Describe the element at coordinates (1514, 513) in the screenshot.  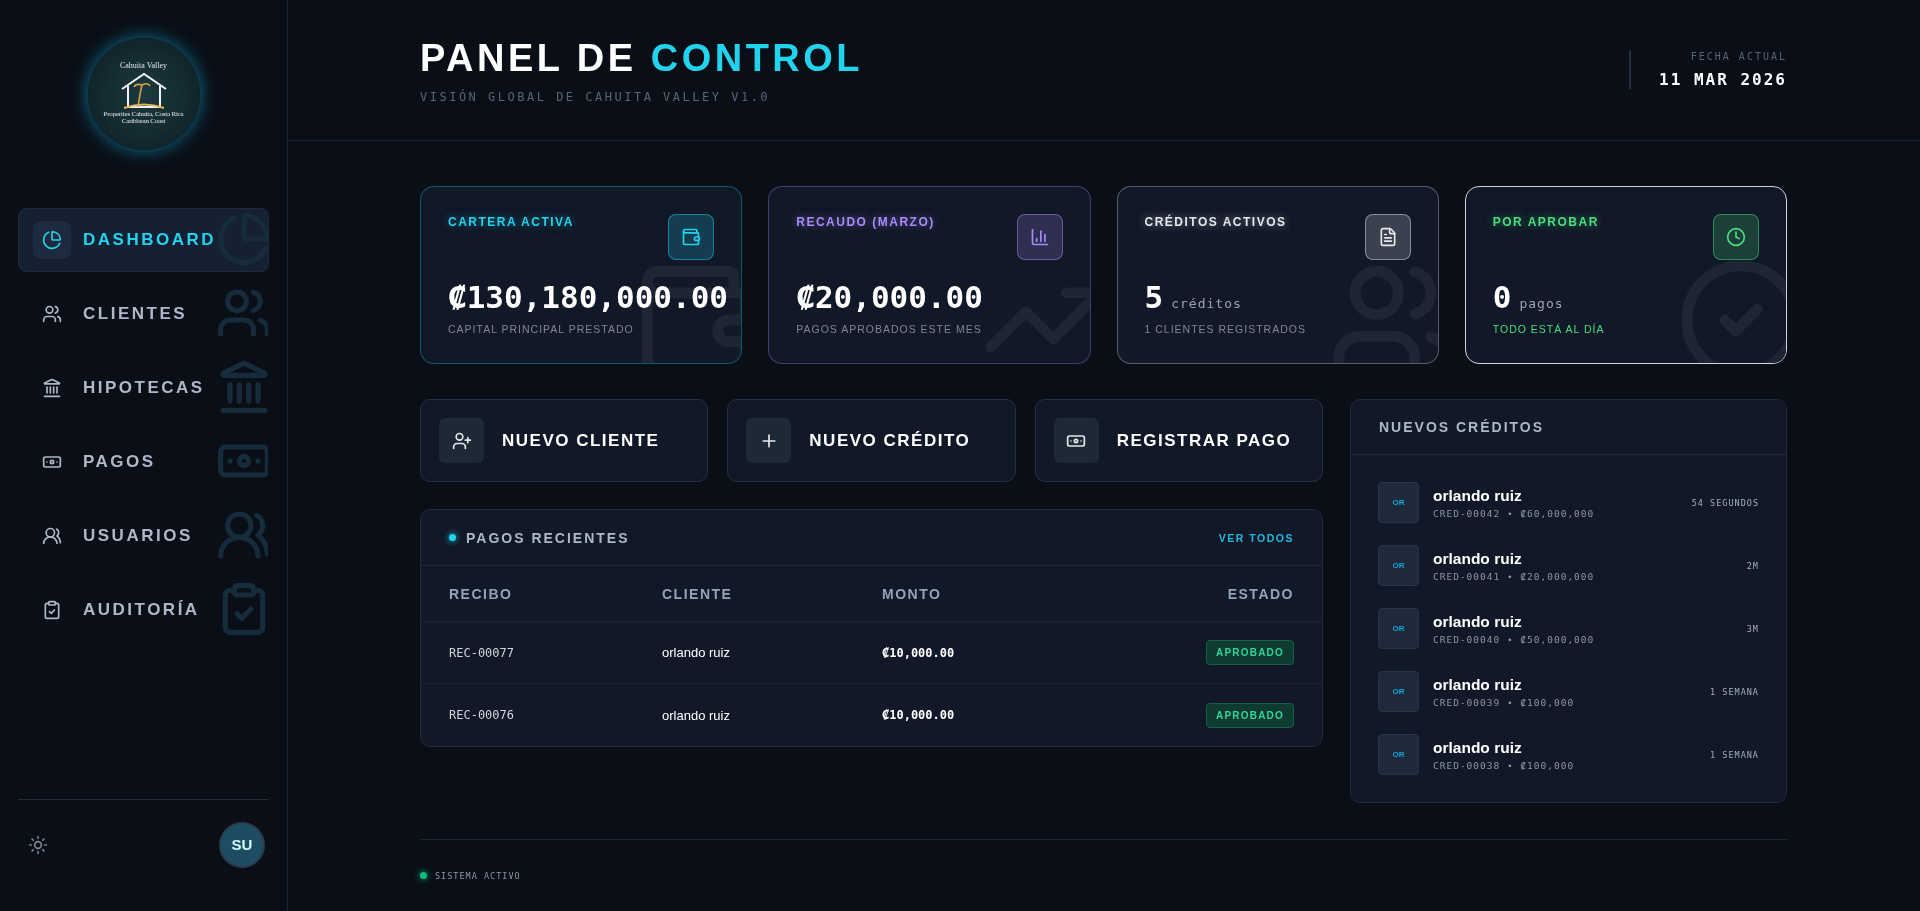
I see `credit-detail: CRED-00042 • ₡60,000,000` at that location.